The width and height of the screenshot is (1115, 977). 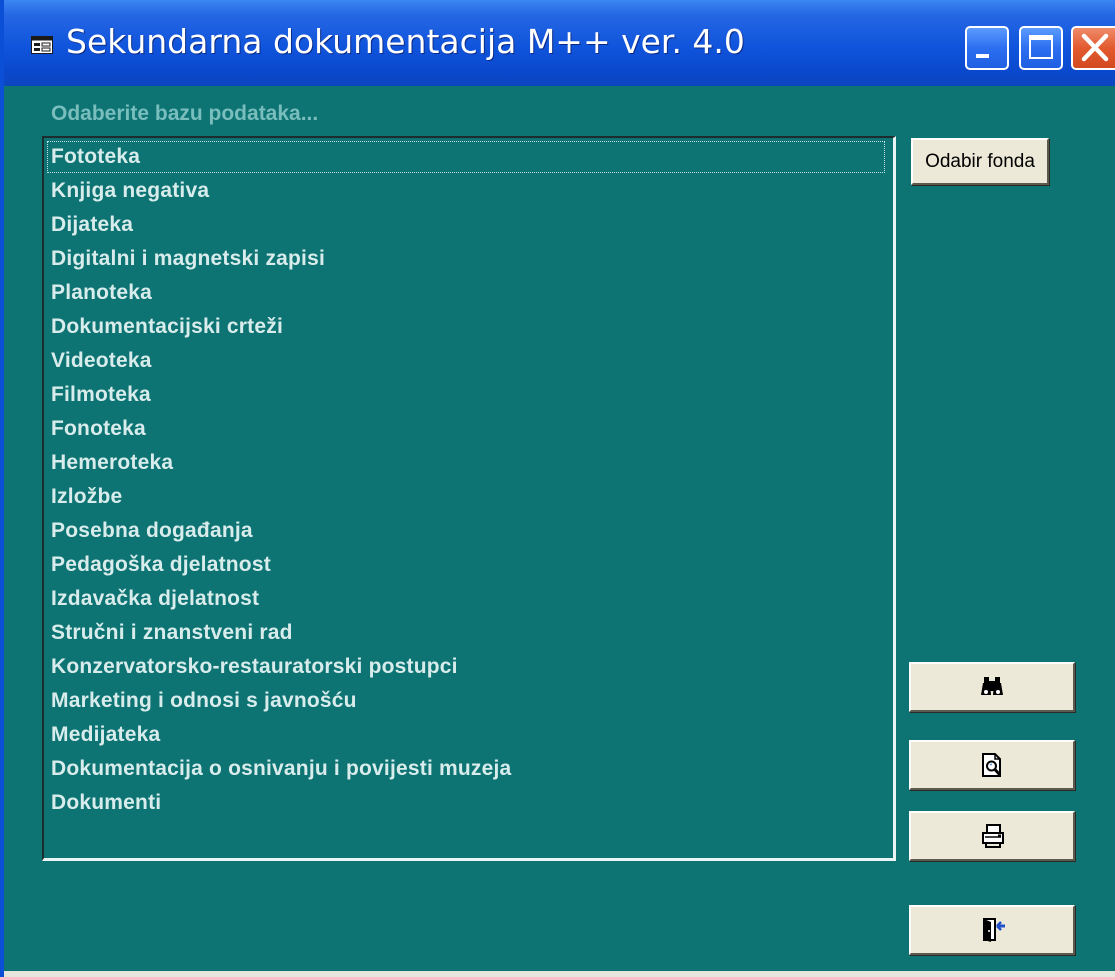 I want to click on close-icon, so click(x=1095, y=47).